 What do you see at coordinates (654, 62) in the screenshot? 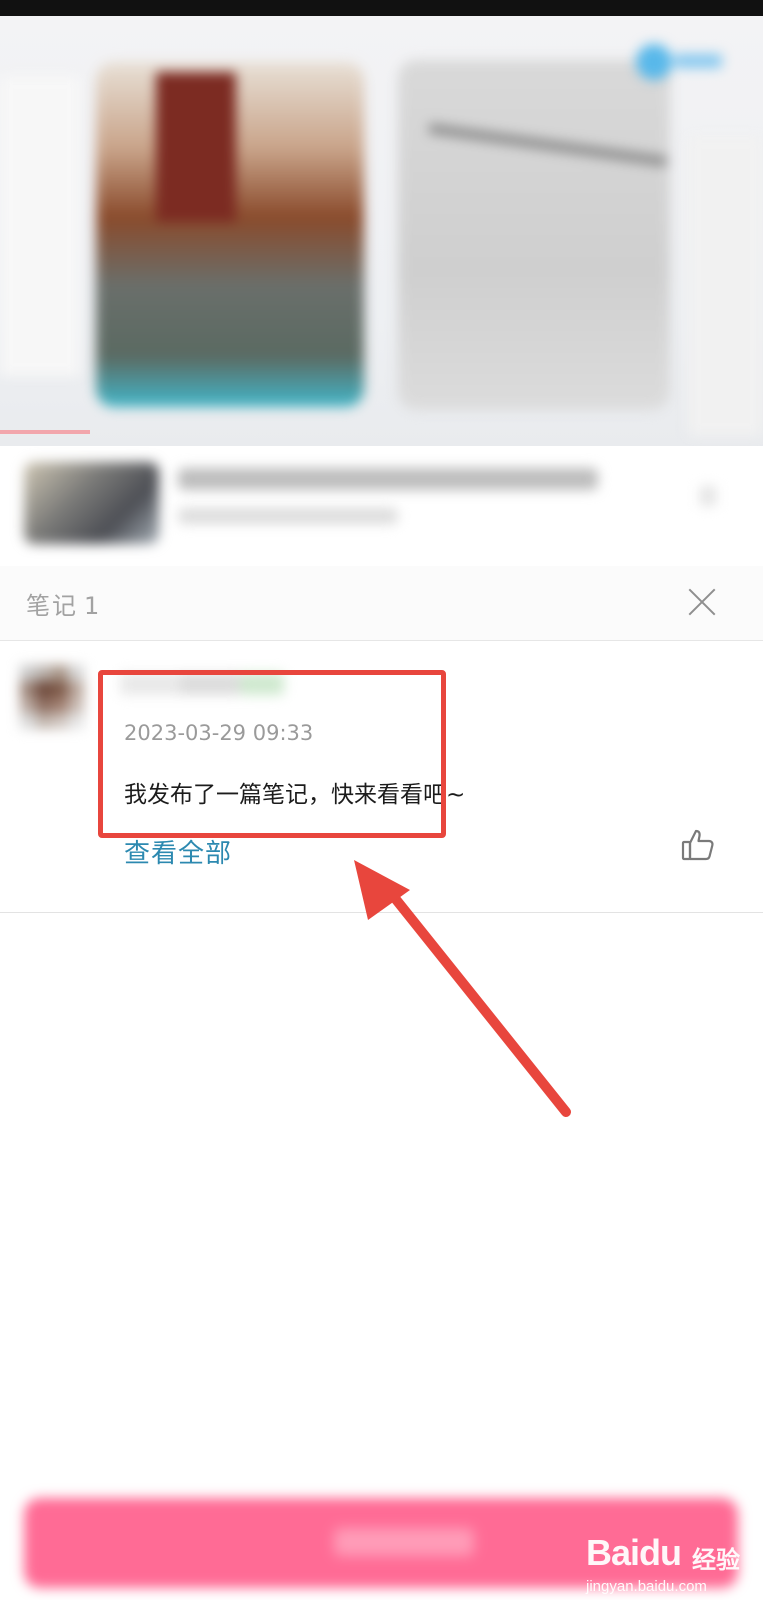
I see `toggle-dot-icon` at bounding box center [654, 62].